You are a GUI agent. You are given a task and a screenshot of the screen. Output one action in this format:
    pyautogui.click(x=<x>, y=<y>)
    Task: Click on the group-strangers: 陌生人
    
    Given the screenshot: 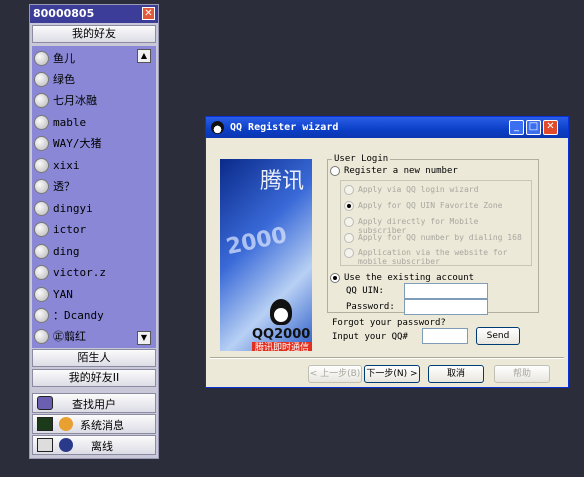 What is the action you would take?
    pyautogui.click(x=94, y=358)
    